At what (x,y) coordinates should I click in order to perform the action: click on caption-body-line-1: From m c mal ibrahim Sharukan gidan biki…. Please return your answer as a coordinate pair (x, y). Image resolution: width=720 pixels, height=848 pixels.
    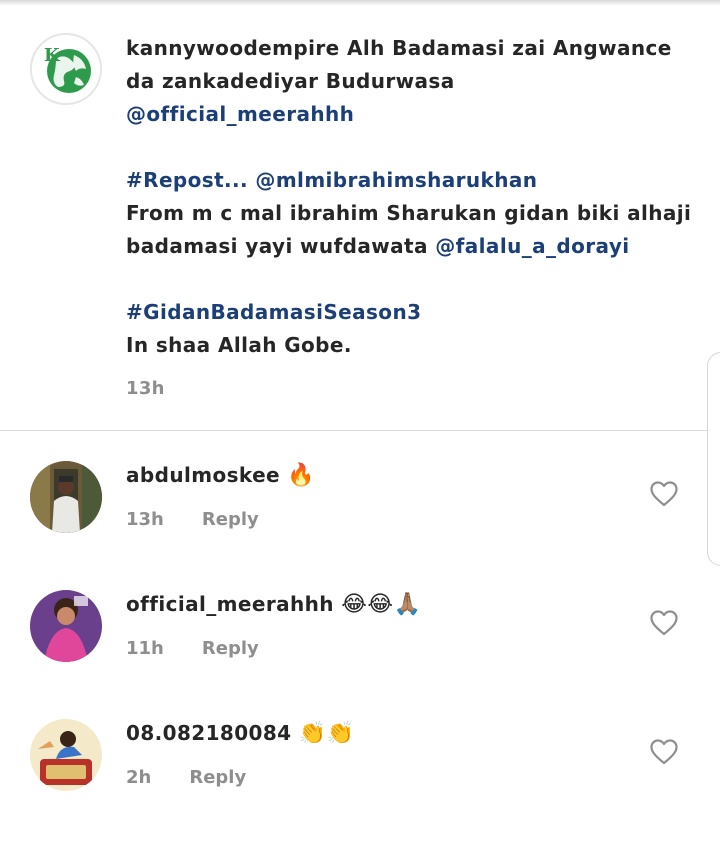
    Looking at the image, I should click on (409, 213).